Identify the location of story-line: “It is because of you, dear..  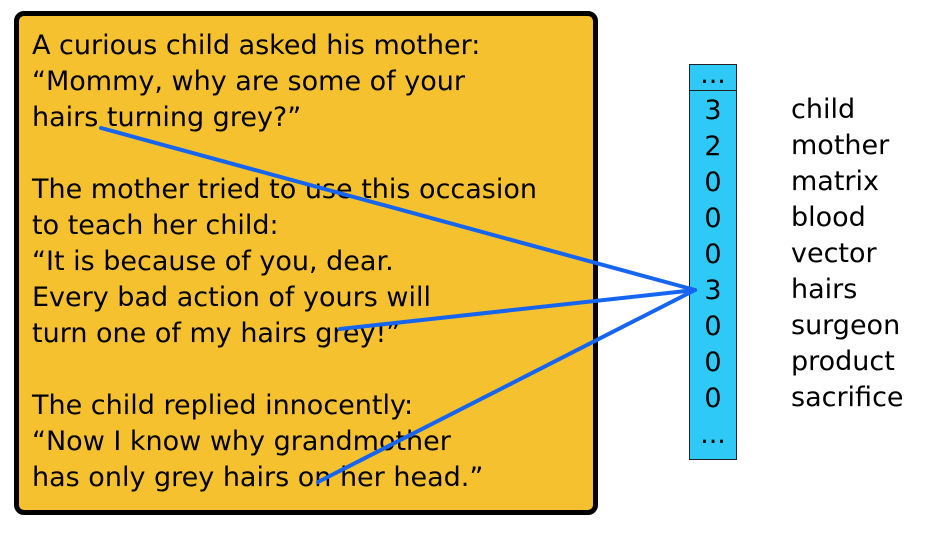
(213, 261).